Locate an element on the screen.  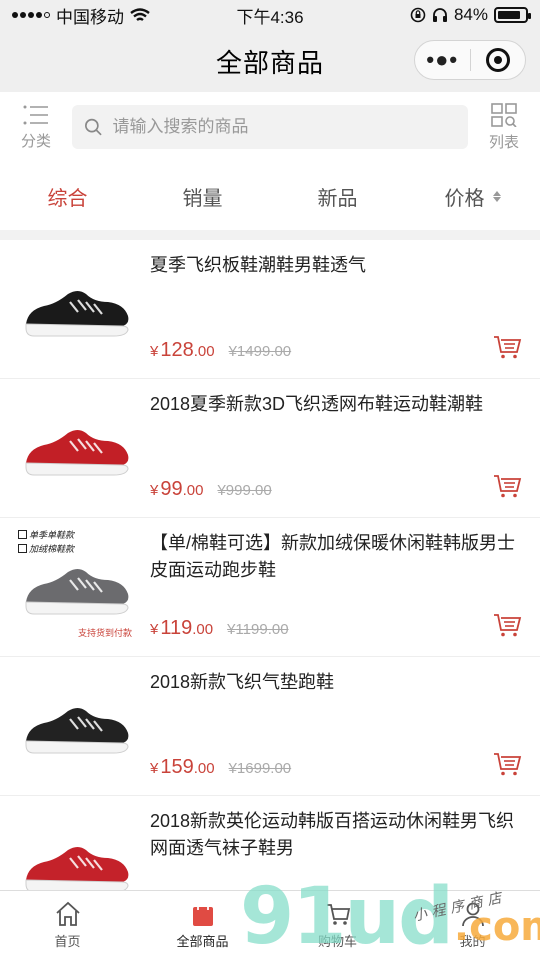
original-price: ¥1199.00 is located at coordinates (258, 629).